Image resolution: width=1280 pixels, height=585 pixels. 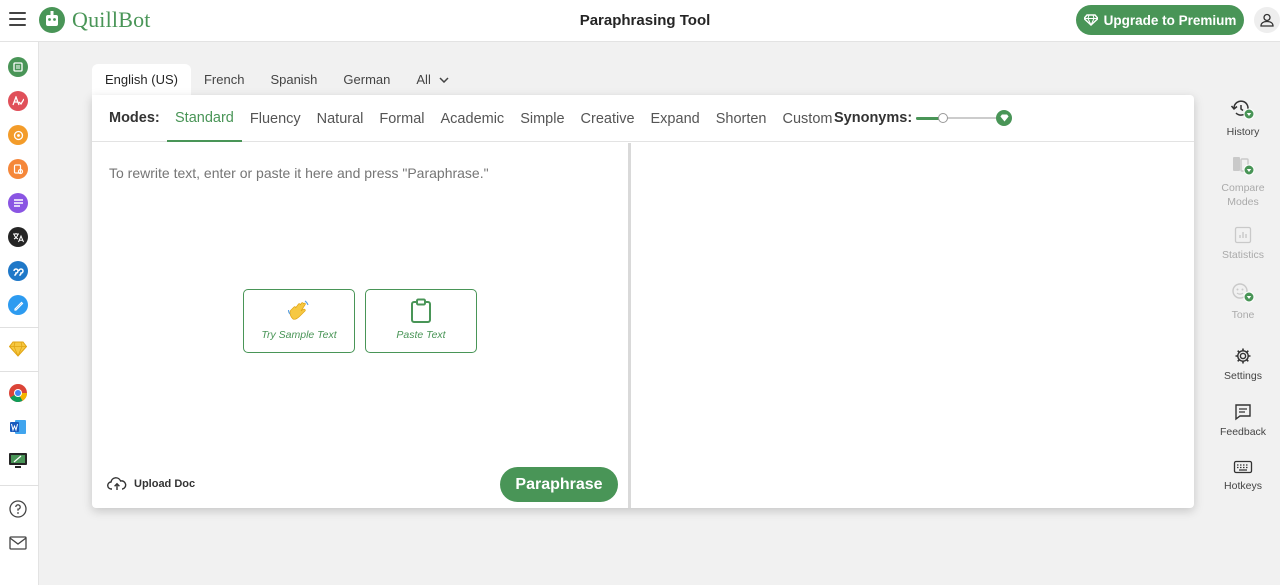 What do you see at coordinates (18, 169) in the screenshot?
I see `plagiarism-checker-icon` at bounding box center [18, 169].